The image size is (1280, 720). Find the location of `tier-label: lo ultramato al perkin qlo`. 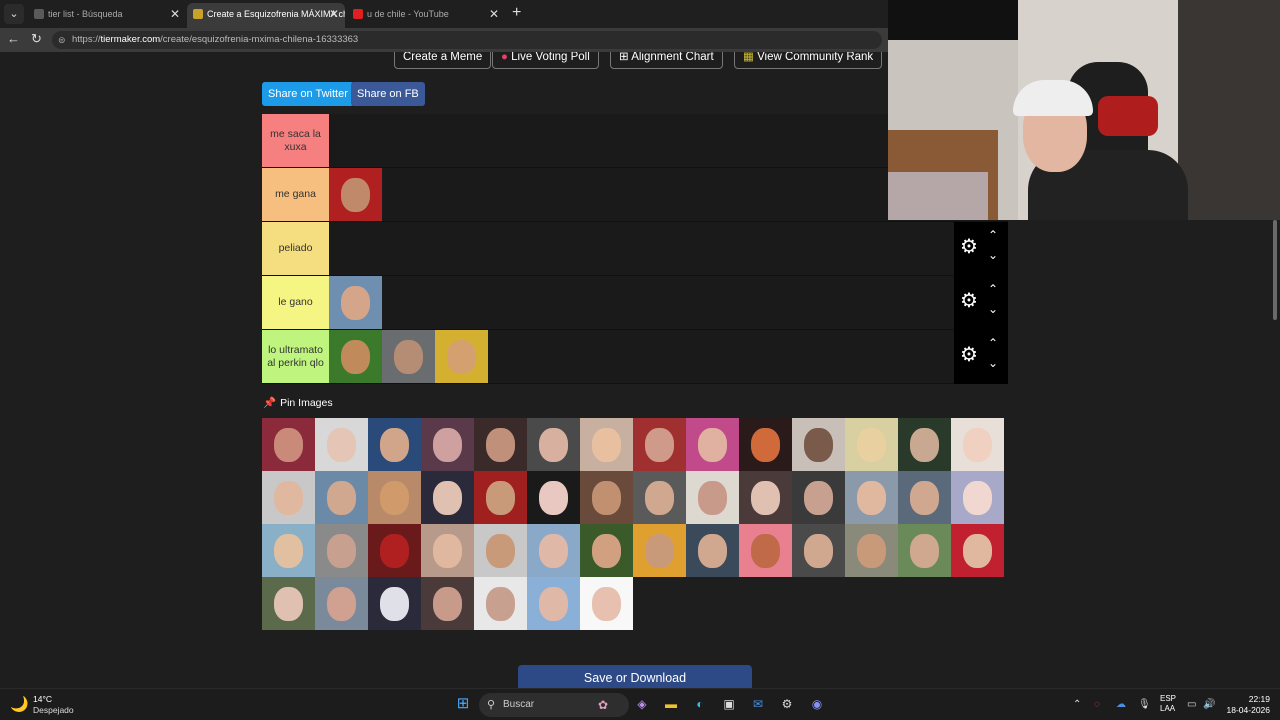

tier-label: lo ultramato al perkin qlo is located at coordinates (295, 356).